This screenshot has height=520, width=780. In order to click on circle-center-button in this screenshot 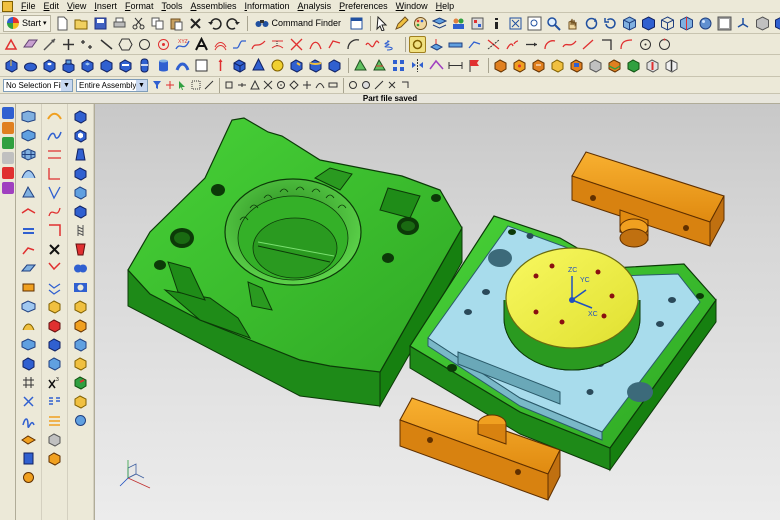, I will do `click(645, 44)`.